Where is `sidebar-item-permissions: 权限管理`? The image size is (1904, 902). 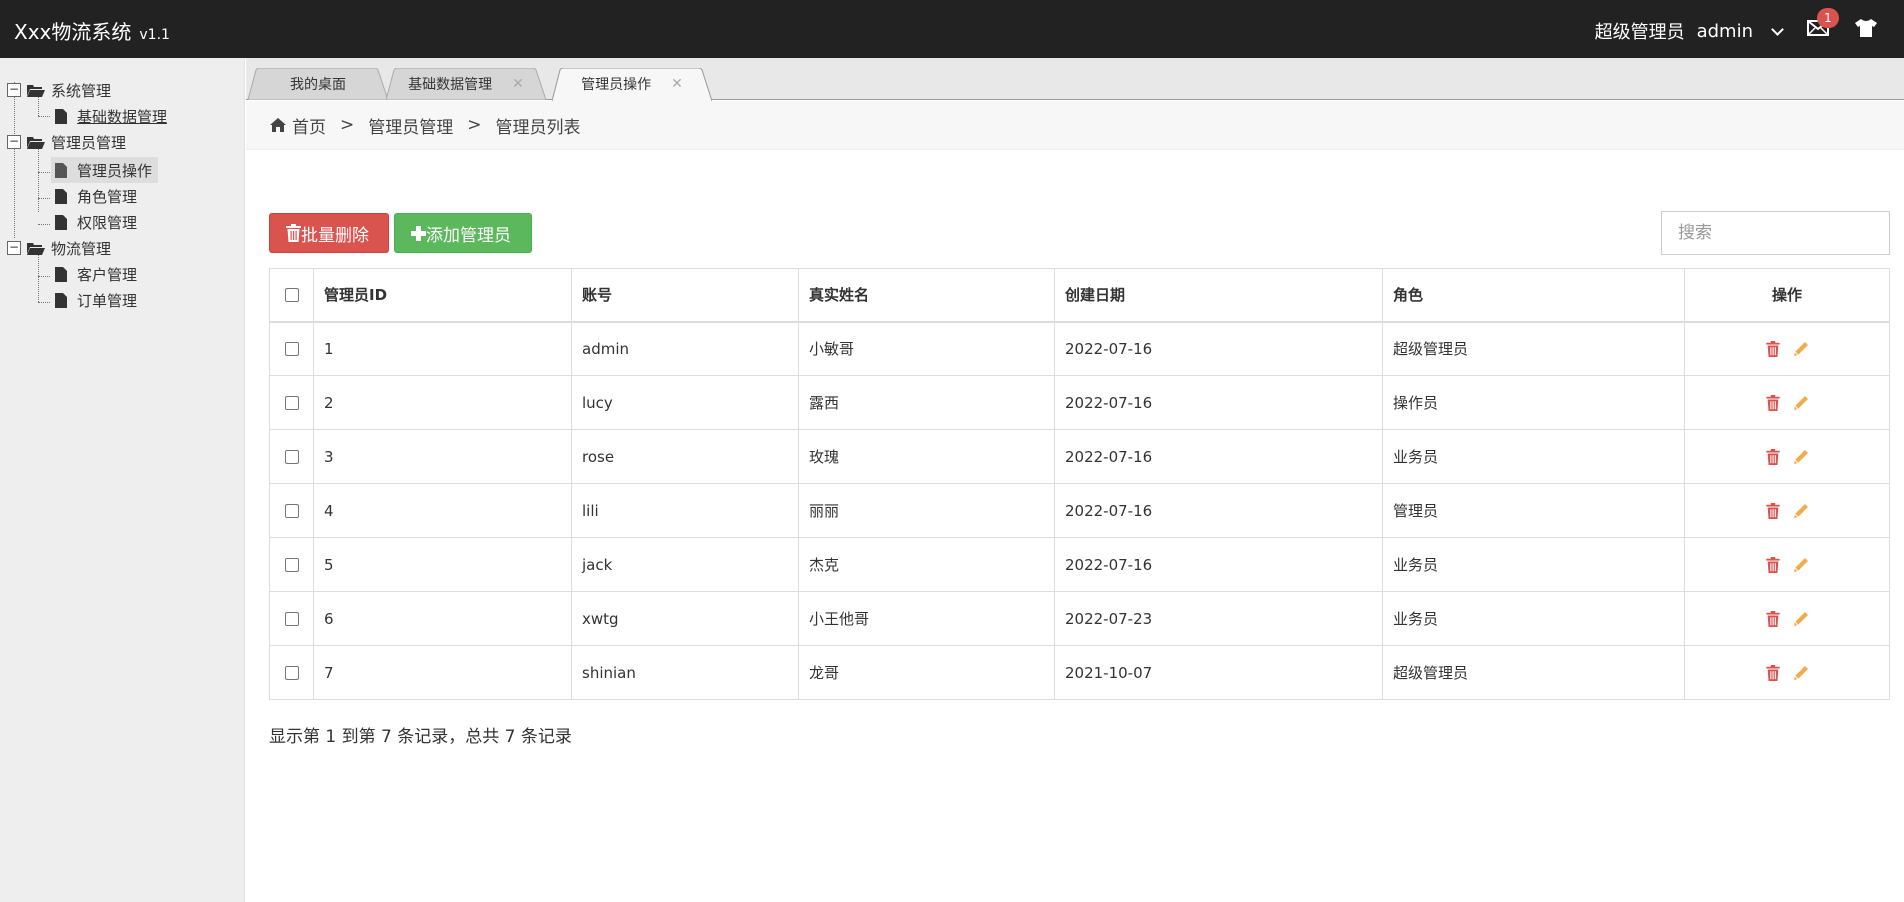 sidebar-item-permissions: 权限管理 is located at coordinates (96, 222).